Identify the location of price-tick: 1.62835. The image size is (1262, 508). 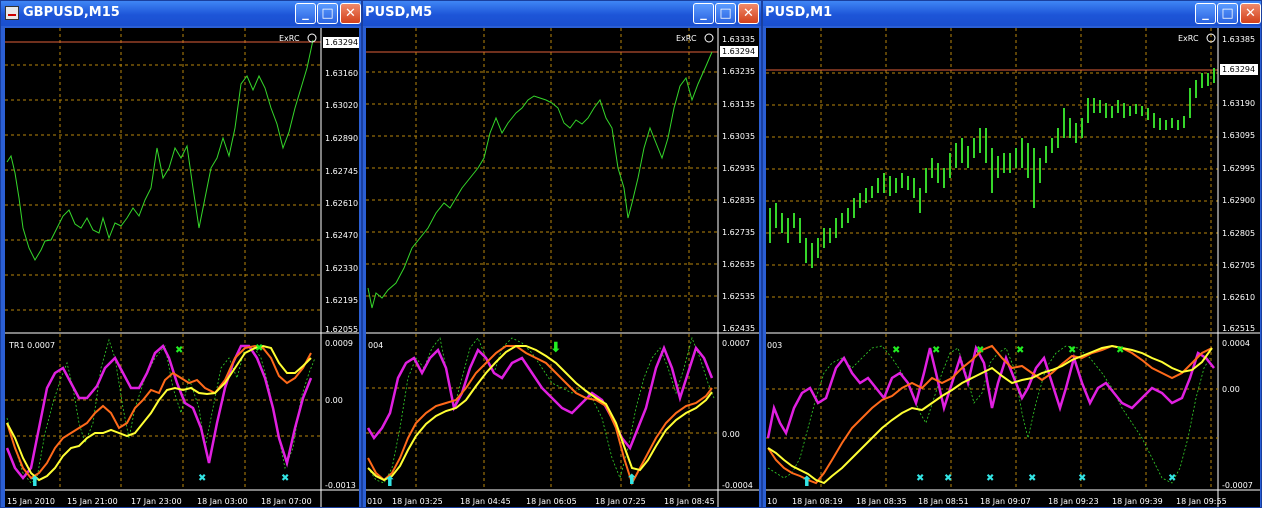
(738, 200).